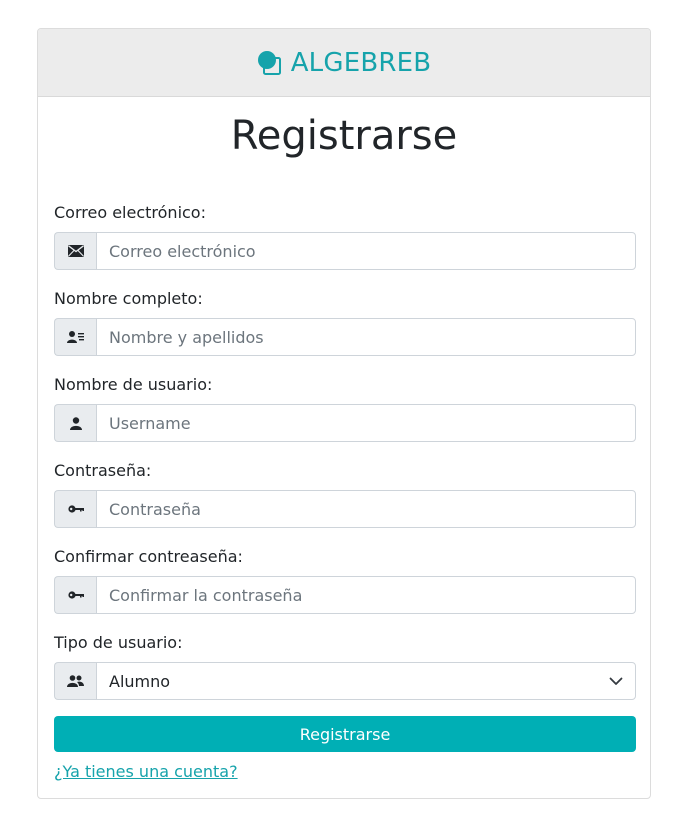 The image size is (691, 824). I want to click on users-icon, so click(75, 681).